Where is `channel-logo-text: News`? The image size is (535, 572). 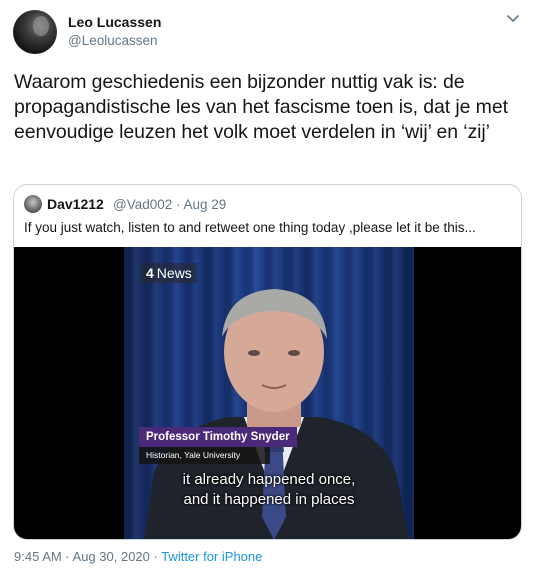 channel-logo-text: News is located at coordinates (174, 273).